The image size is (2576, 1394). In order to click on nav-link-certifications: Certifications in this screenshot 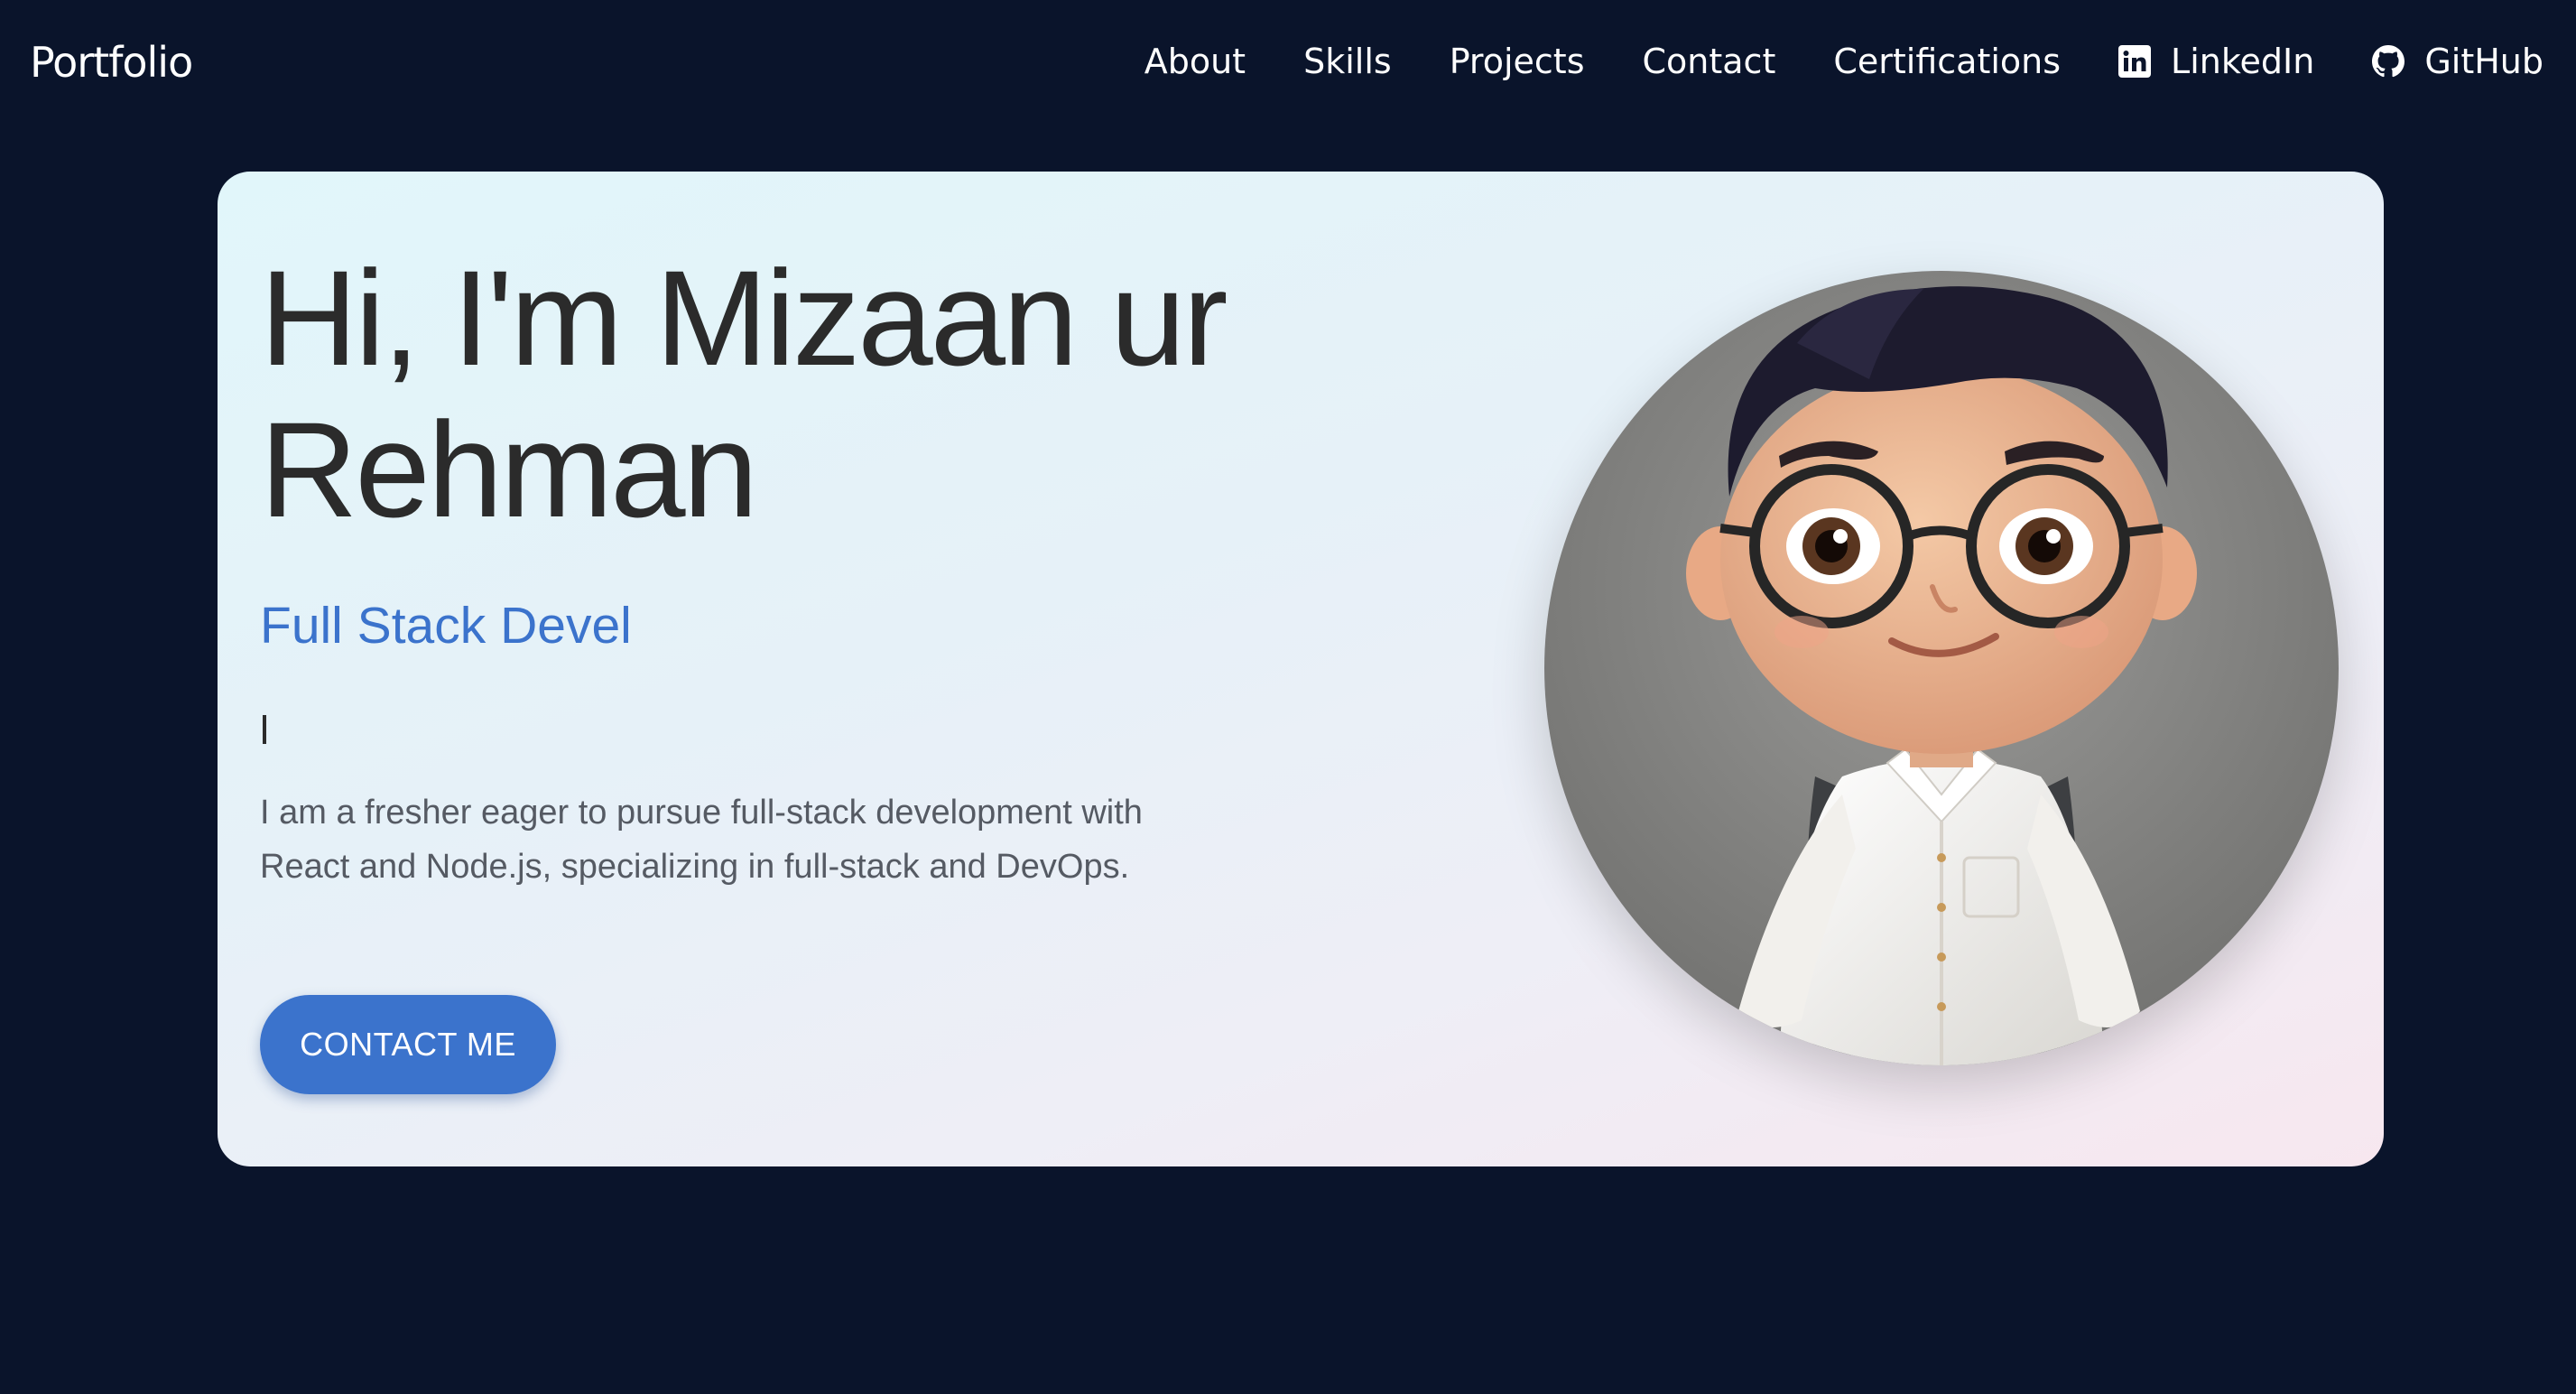, I will do `click(1947, 62)`.